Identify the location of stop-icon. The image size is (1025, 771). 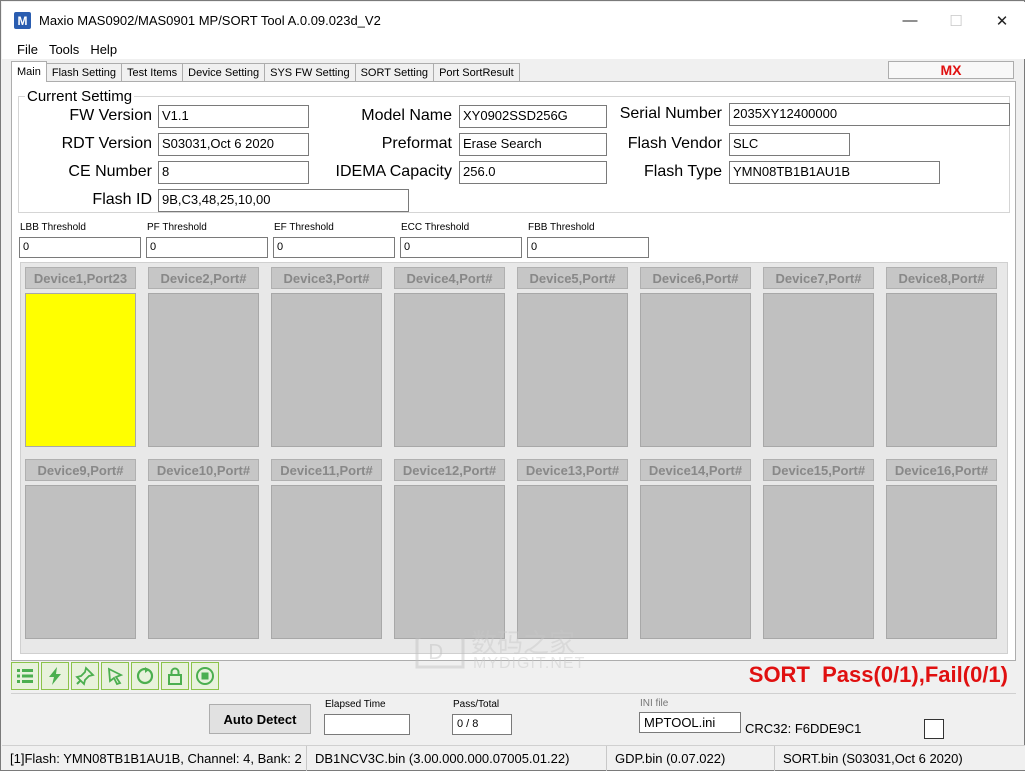
(205, 676).